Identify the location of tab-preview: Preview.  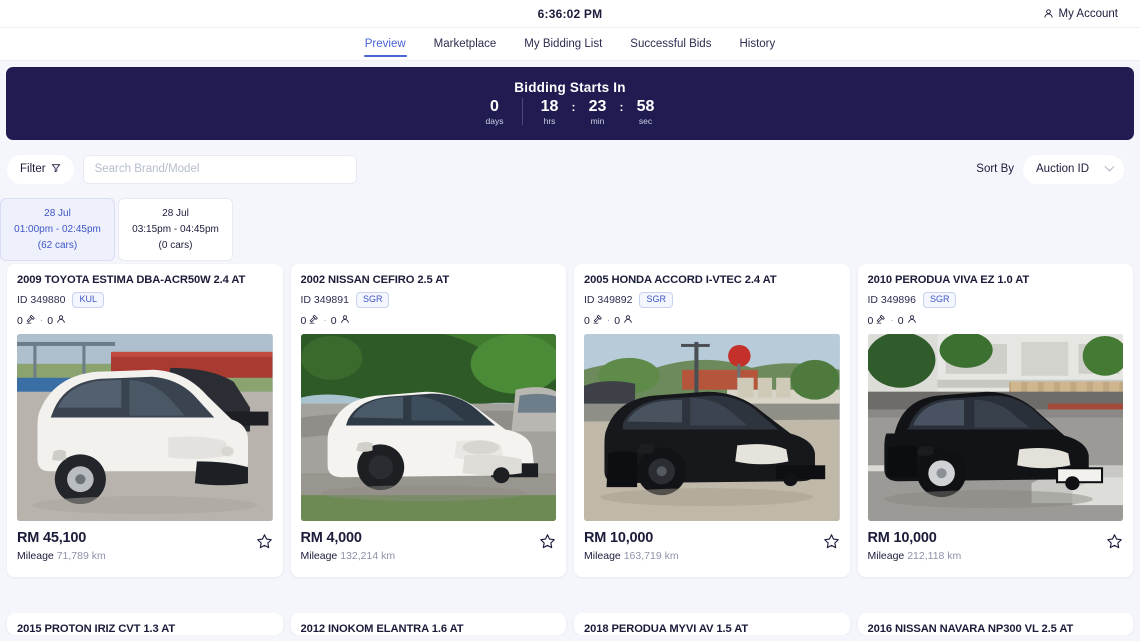
(385, 44).